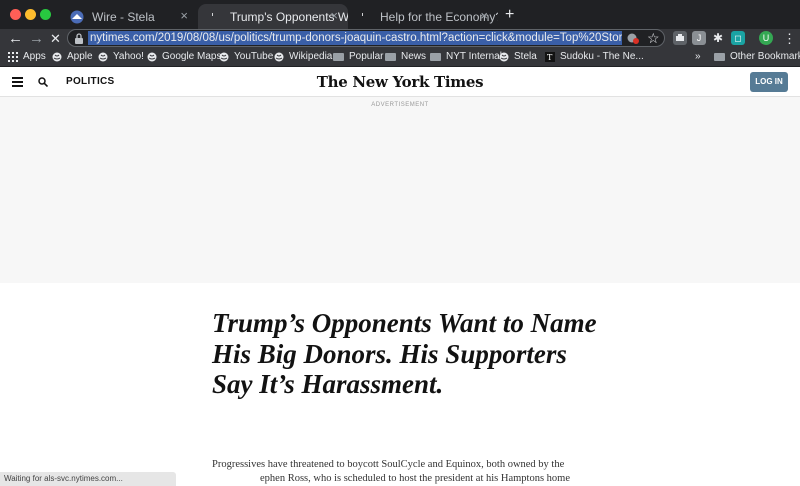 The image size is (800, 486). Describe the element at coordinates (311, 56) in the screenshot. I see `bookmark-label: Wikipedia` at that location.